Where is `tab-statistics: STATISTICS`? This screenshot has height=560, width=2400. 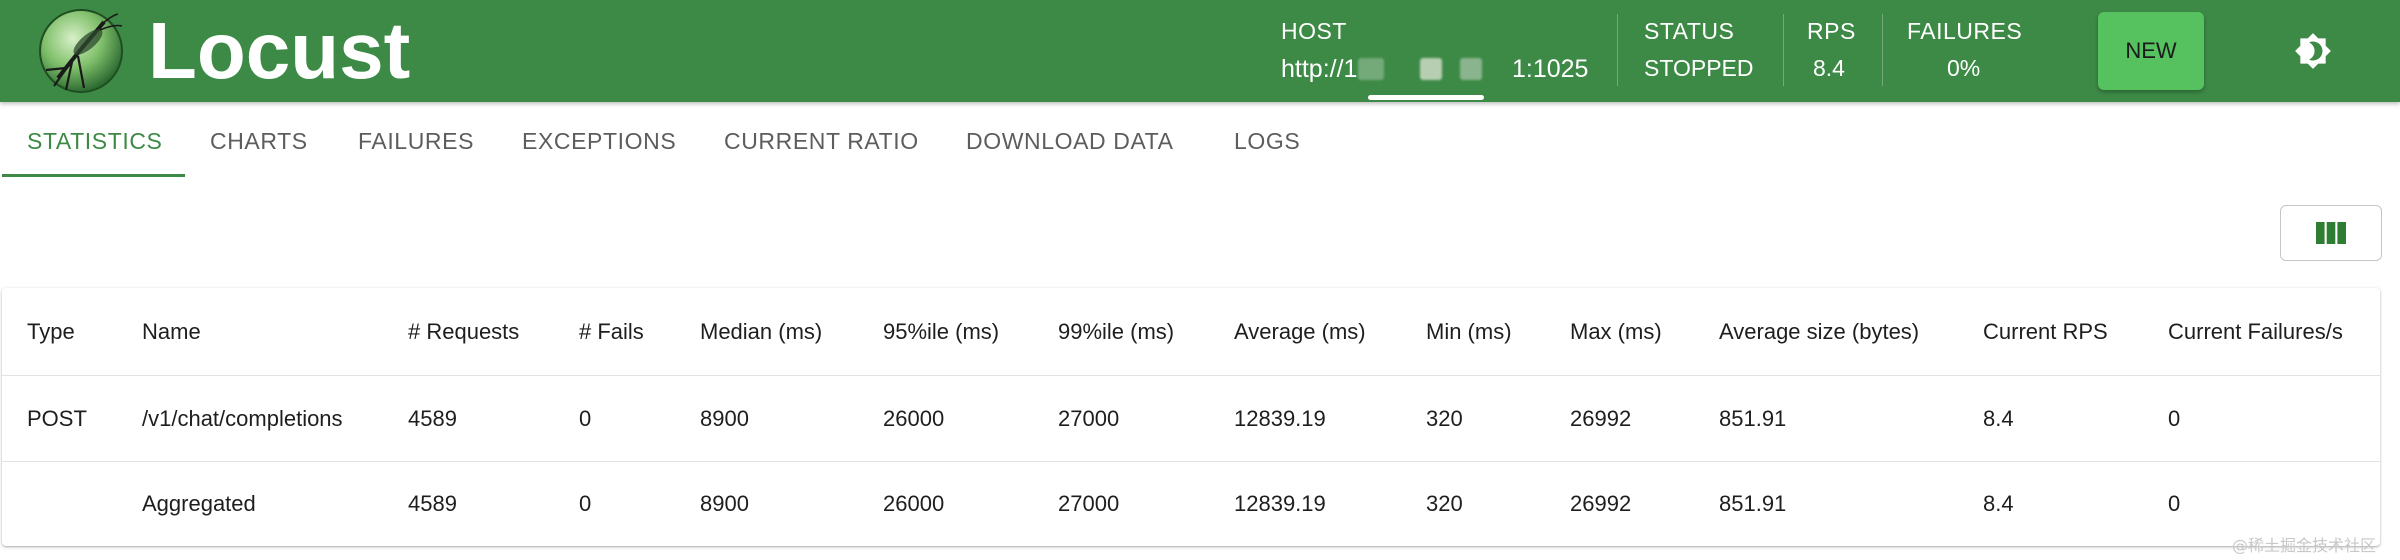 tab-statistics: STATISTICS is located at coordinates (95, 141).